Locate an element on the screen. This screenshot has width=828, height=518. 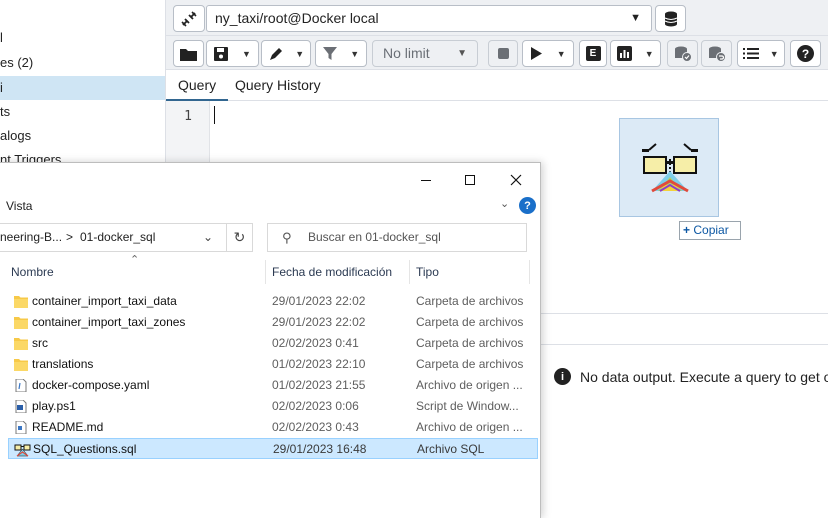
ribbon-tab-vista: Vista is located at coordinates (19, 206).